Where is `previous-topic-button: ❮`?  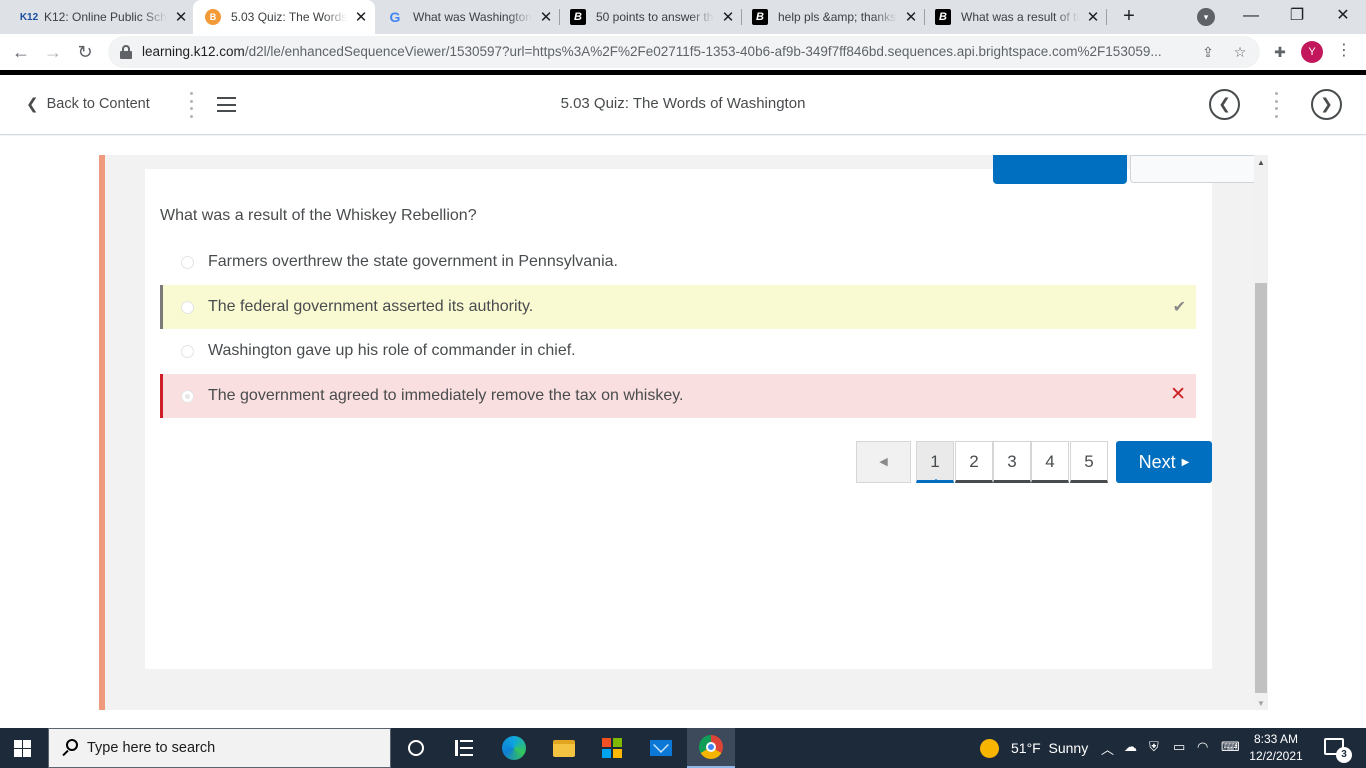
previous-topic-button: ❮ is located at coordinates (1224, 104).